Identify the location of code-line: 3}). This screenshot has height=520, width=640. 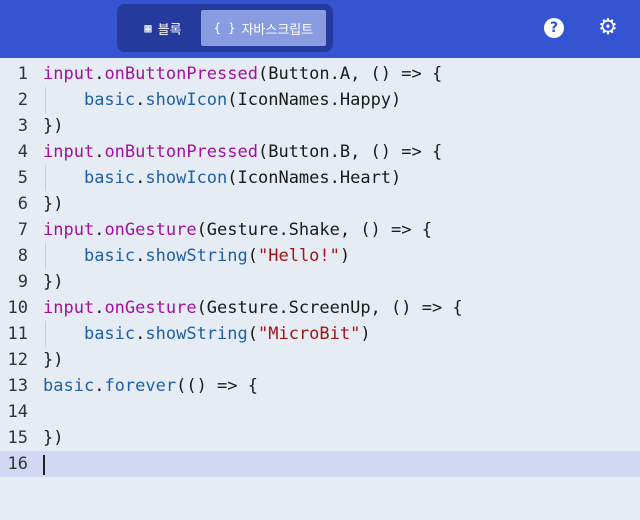
(320, 126).